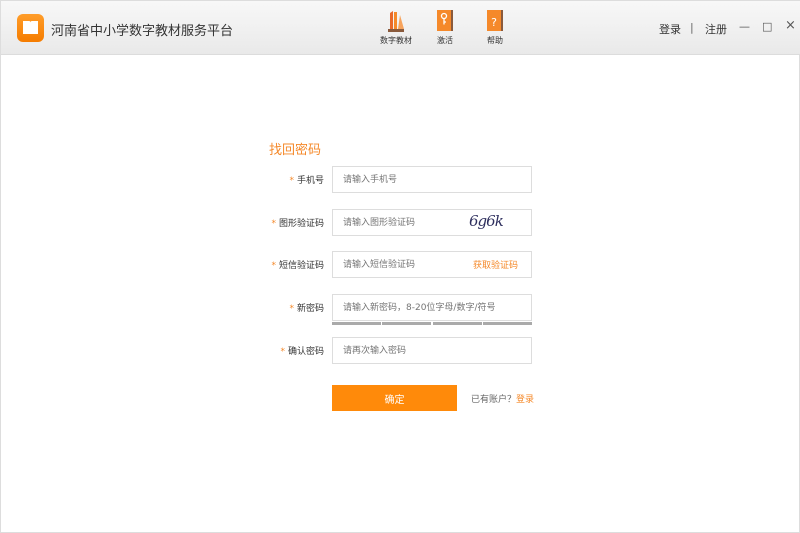 The width and height of the screenshot is (800, 533). Describe the element at coordinates (495, 264) in the screenshot. I see `get-sms-code-button: 获取验证码` at that location.